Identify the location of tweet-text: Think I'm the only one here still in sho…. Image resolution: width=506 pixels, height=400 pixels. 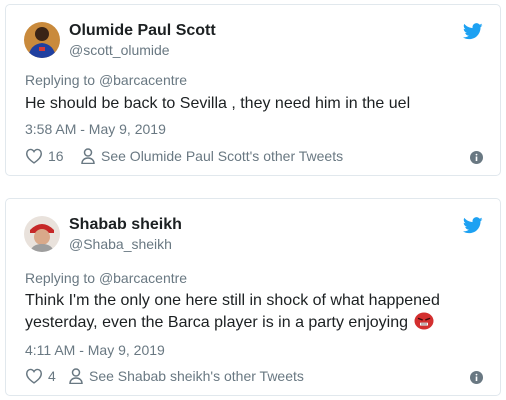
(255, 312).